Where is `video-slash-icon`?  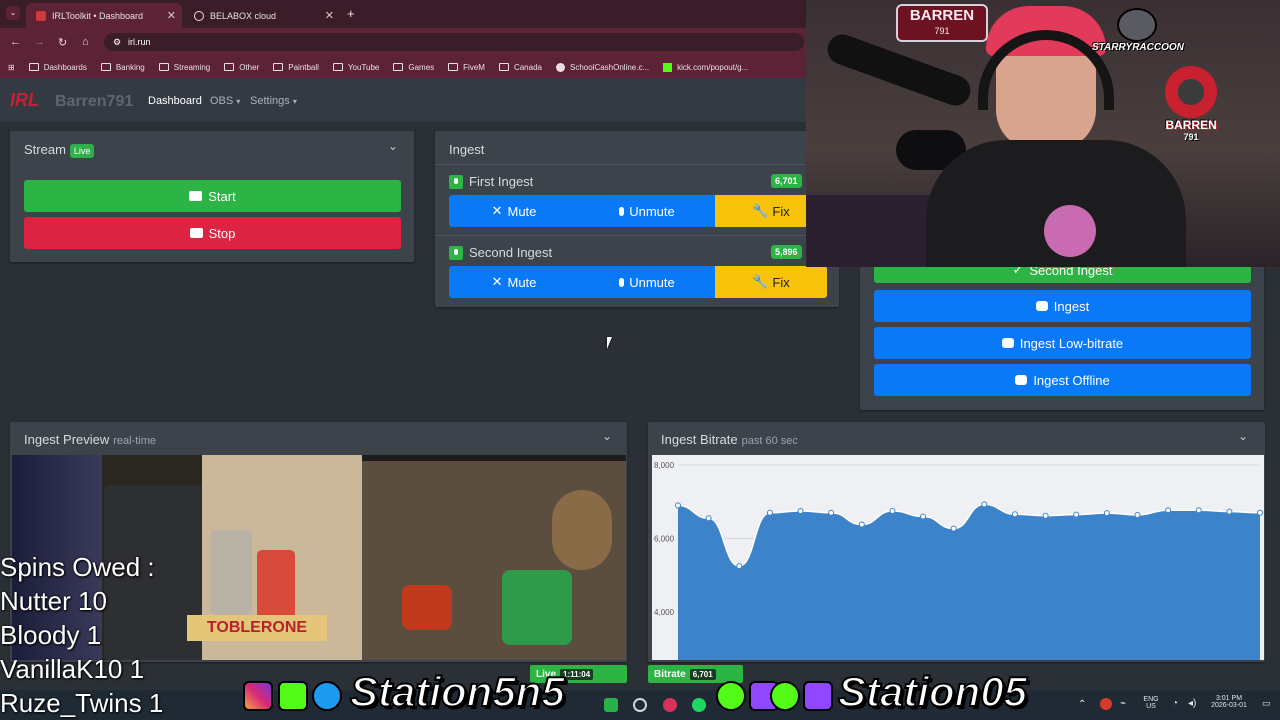 video-slash-icon is located at coordinates (196, 233).